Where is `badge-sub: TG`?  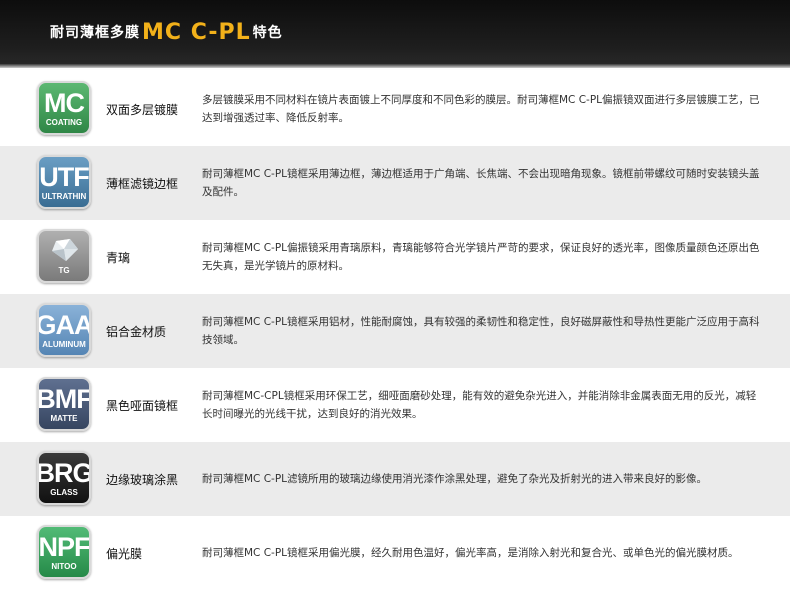 badge-sub: TG is located at coordinates (64, 270).